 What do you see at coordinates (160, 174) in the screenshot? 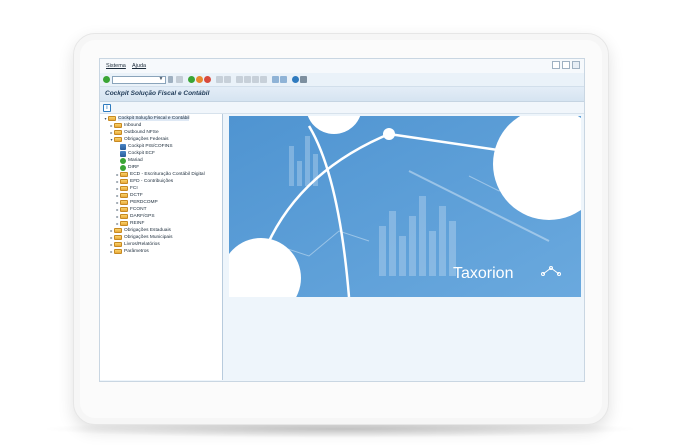
I see `tree-item-ecd: ▸ ECD - Escrituração Contábil Digital` at bounding box center [160, 174].